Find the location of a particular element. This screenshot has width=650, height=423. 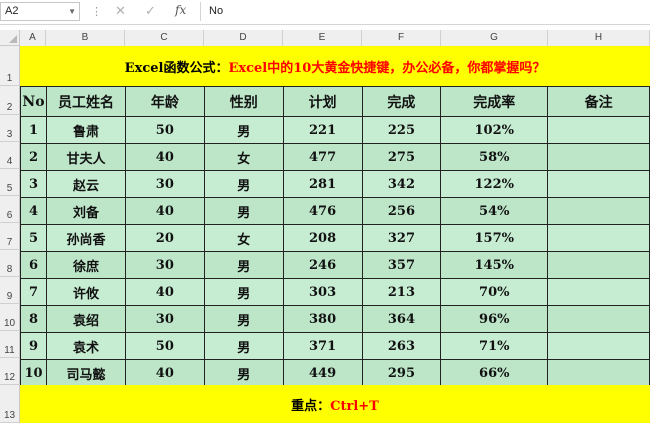

row-header-5: 5 is located at coordinates (10, 182).